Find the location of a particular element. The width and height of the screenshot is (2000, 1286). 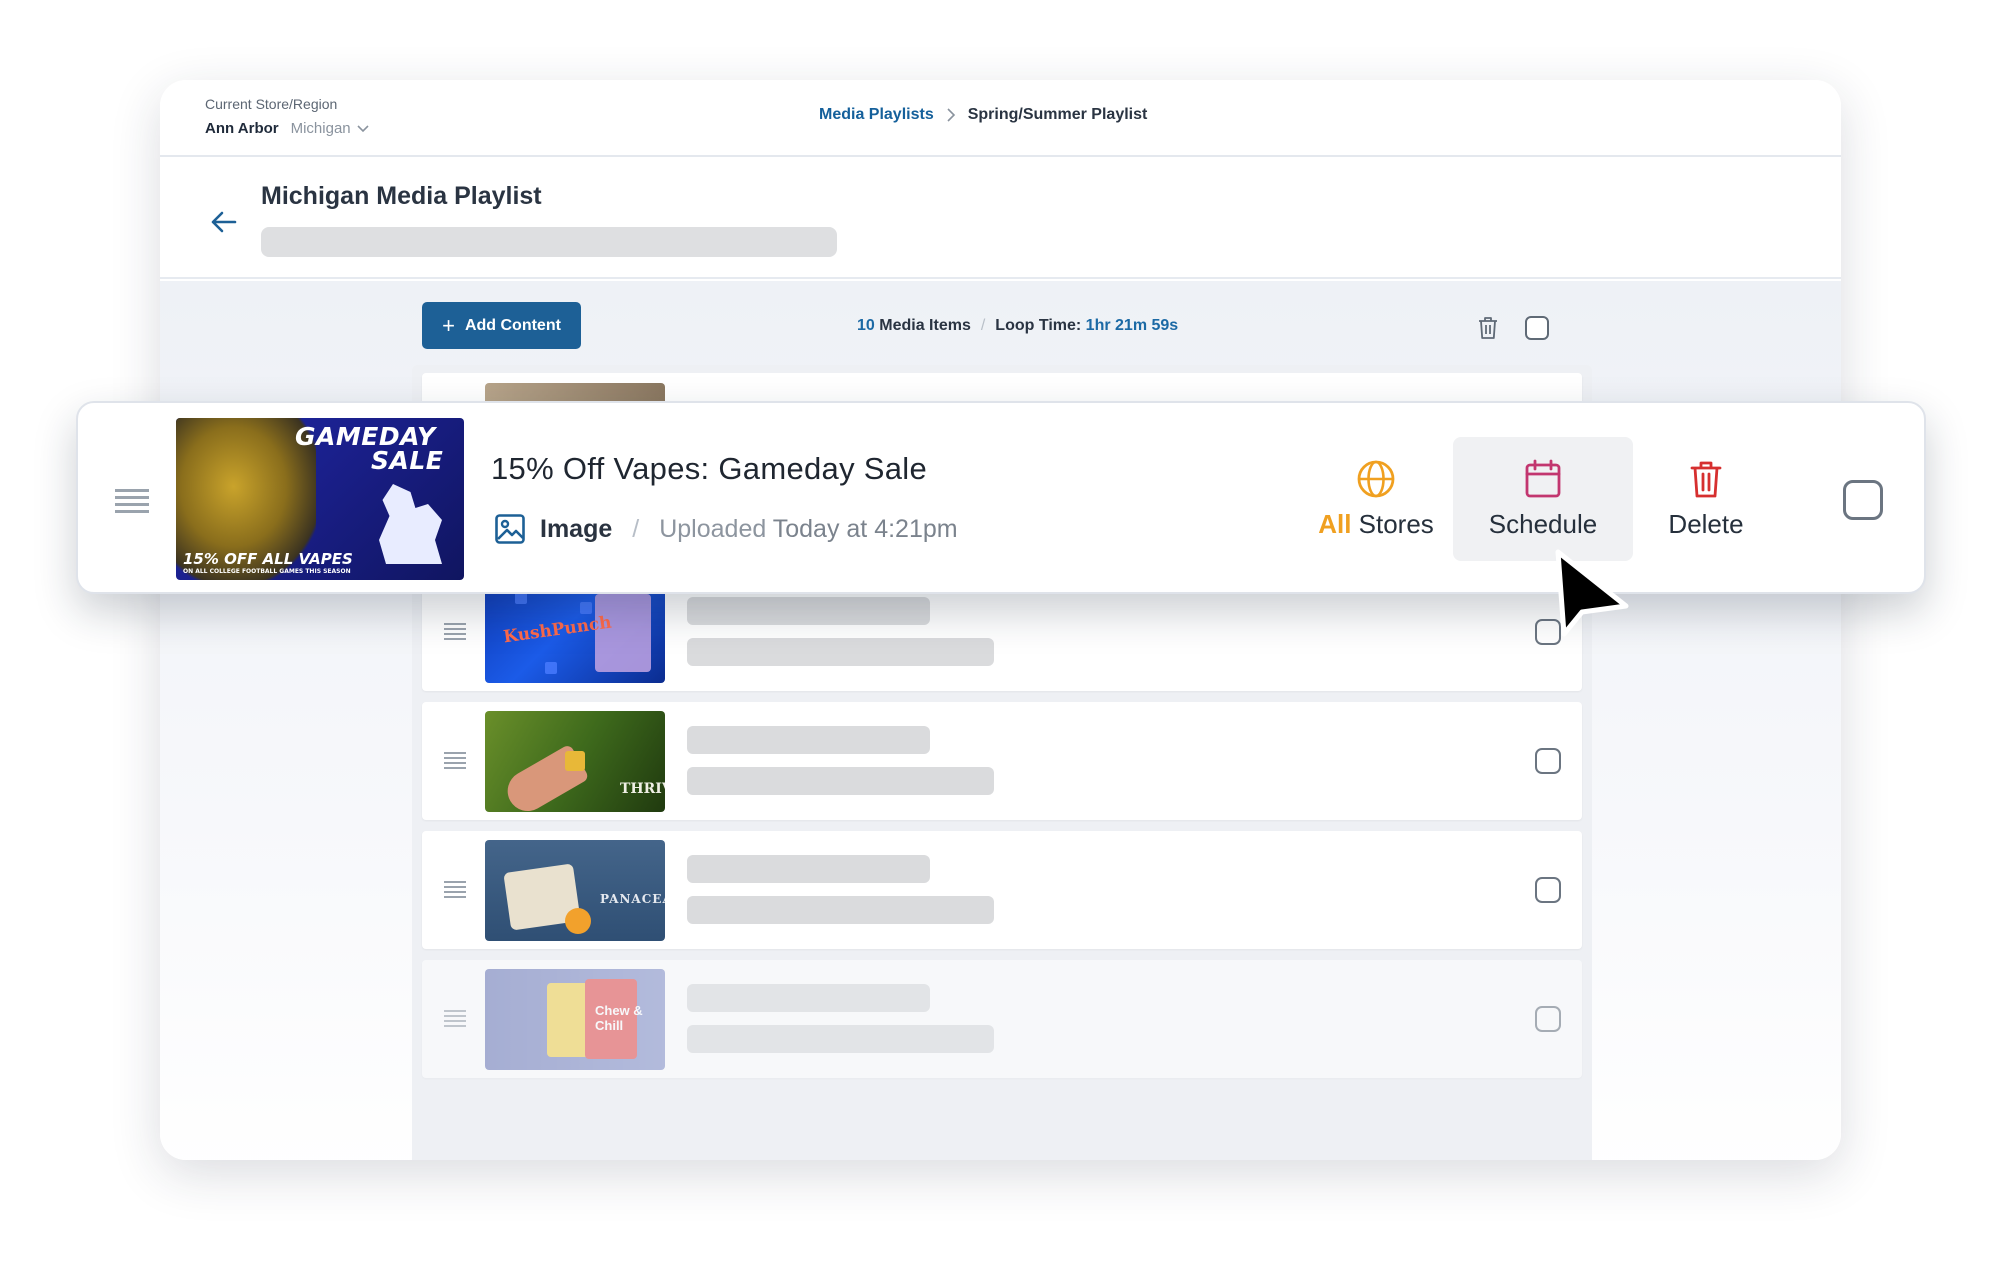

description-placeholder is located at coordinates (549, 242).